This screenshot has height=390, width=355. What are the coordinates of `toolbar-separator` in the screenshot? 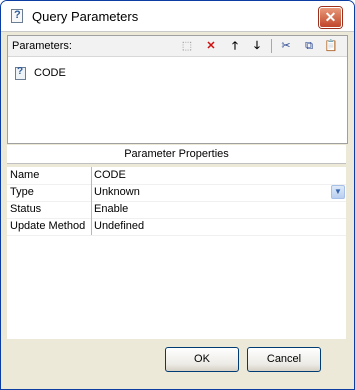 It's located at (271, 46).